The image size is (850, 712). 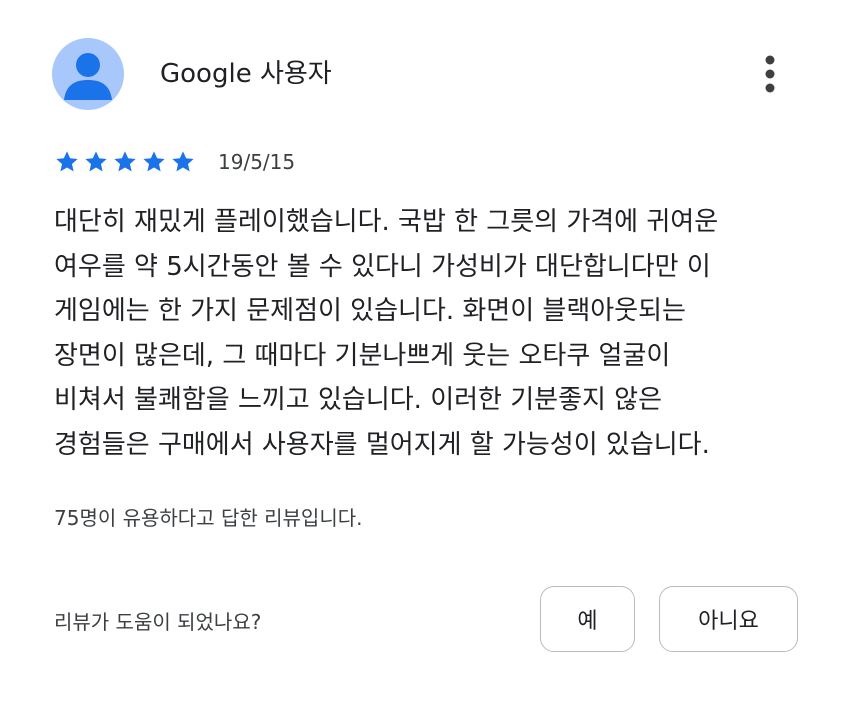 What do you see at coordinates (422, 74) in the screenshot?
I see `review-header: Google 사용자` at bounding box center [422, 74].